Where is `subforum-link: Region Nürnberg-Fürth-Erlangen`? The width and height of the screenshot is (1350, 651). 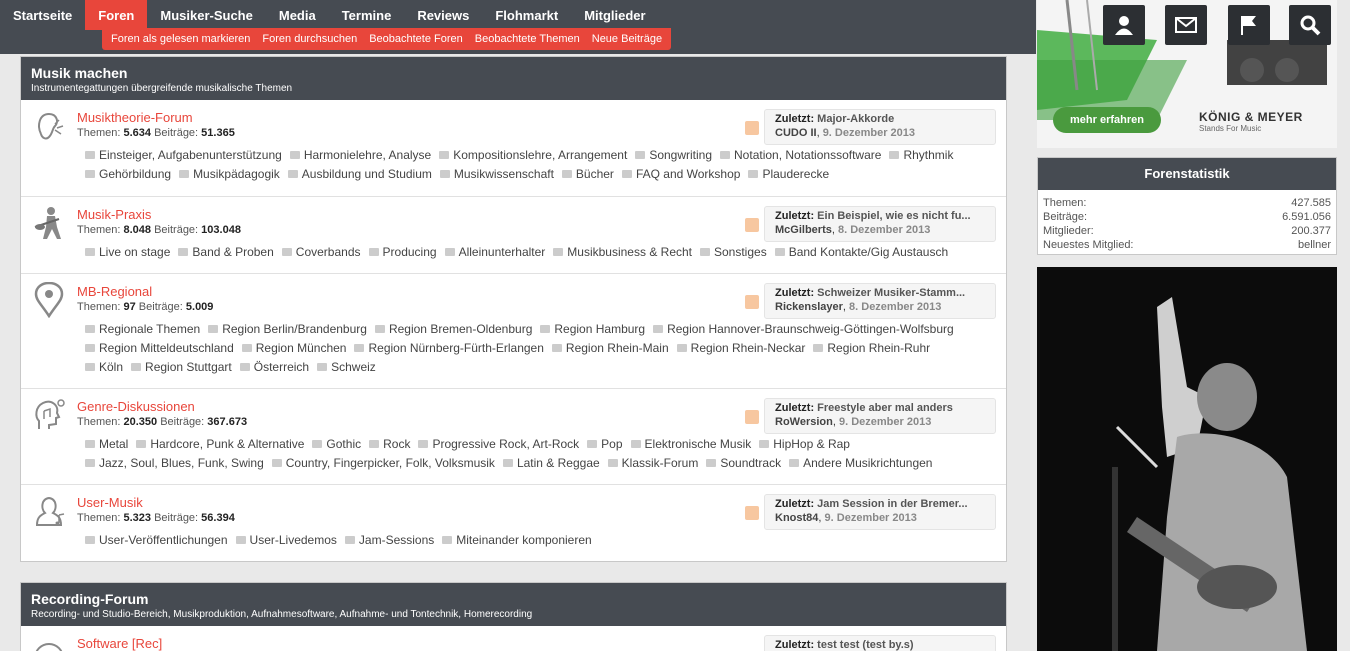 subforum-link: Region Nürnberg-Fürth-Erlangen is located at coordinates (448, 348).